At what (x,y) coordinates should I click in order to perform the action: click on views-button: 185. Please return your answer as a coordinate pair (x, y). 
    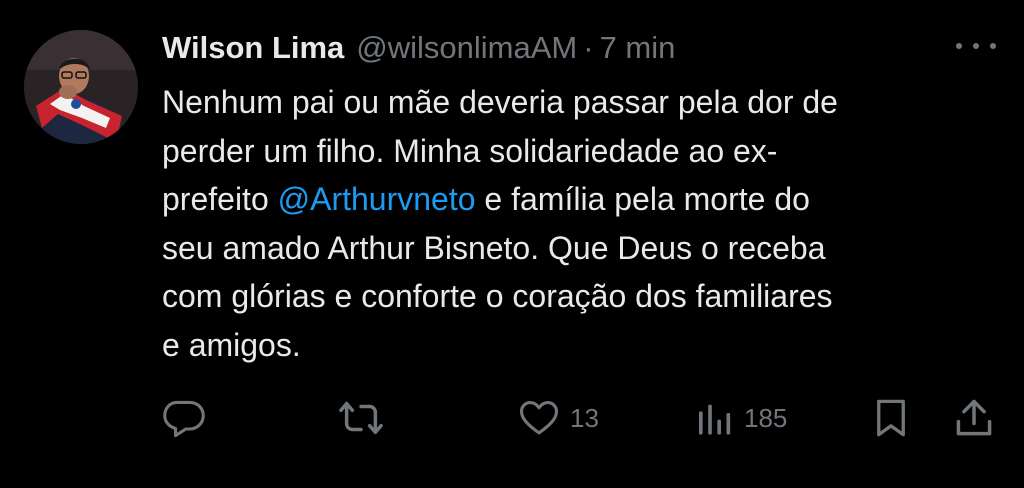
    Looking at the image, I should click on (740, 418).